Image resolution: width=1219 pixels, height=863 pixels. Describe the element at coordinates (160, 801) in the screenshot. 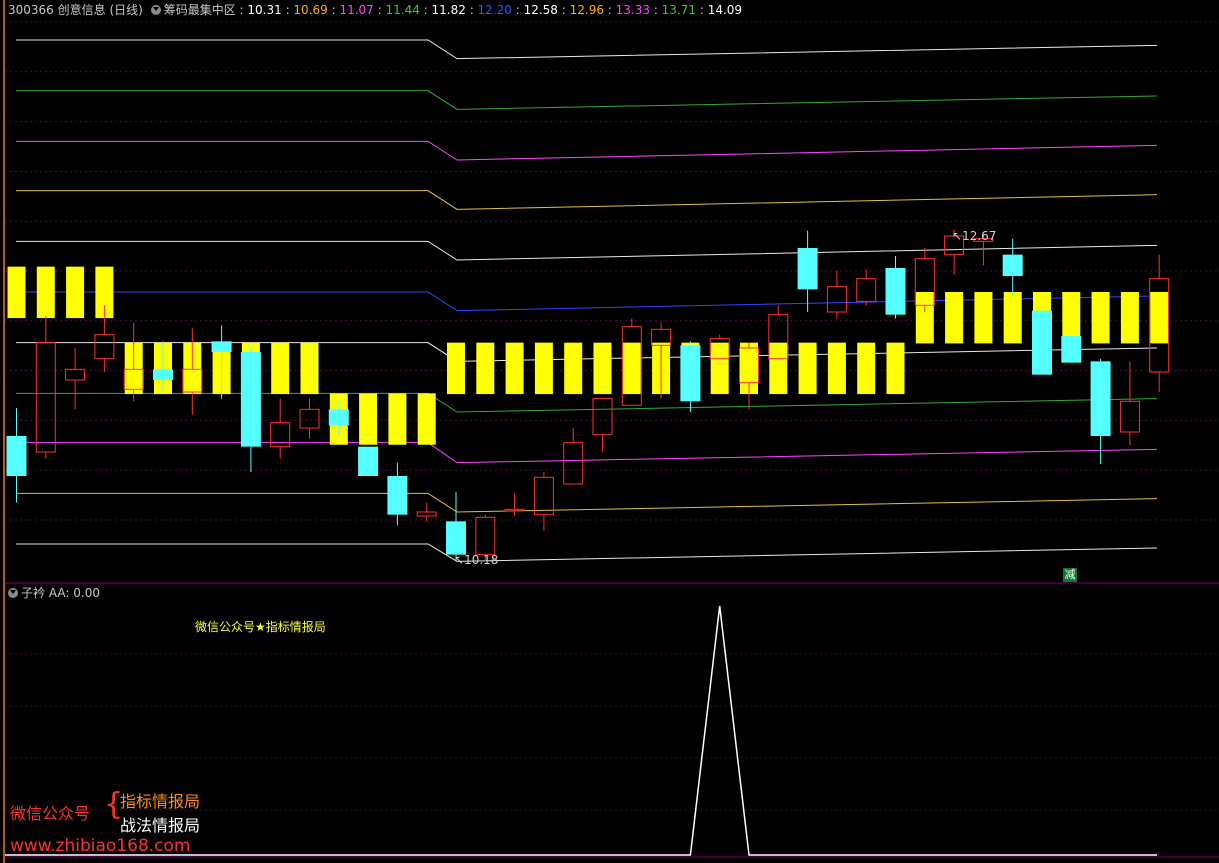

I see `watermark-right-1: 指标情报局` at that location.